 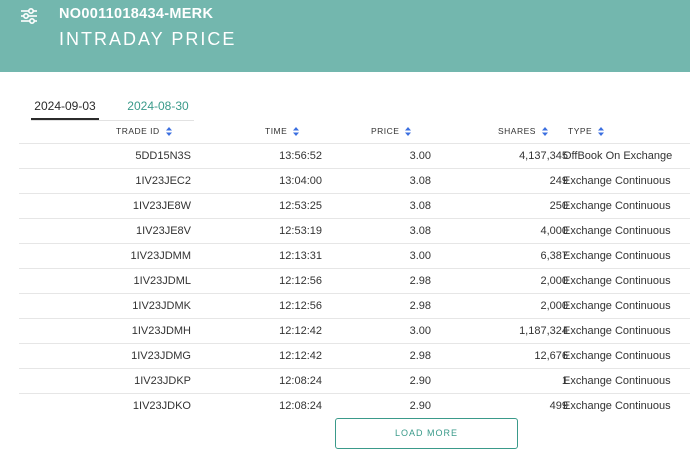 What do you see at coordinates (161, 331) in the screenshot?
I see `trade-id-cell: 1IV23JDMH` at bounding box center [161, 331].